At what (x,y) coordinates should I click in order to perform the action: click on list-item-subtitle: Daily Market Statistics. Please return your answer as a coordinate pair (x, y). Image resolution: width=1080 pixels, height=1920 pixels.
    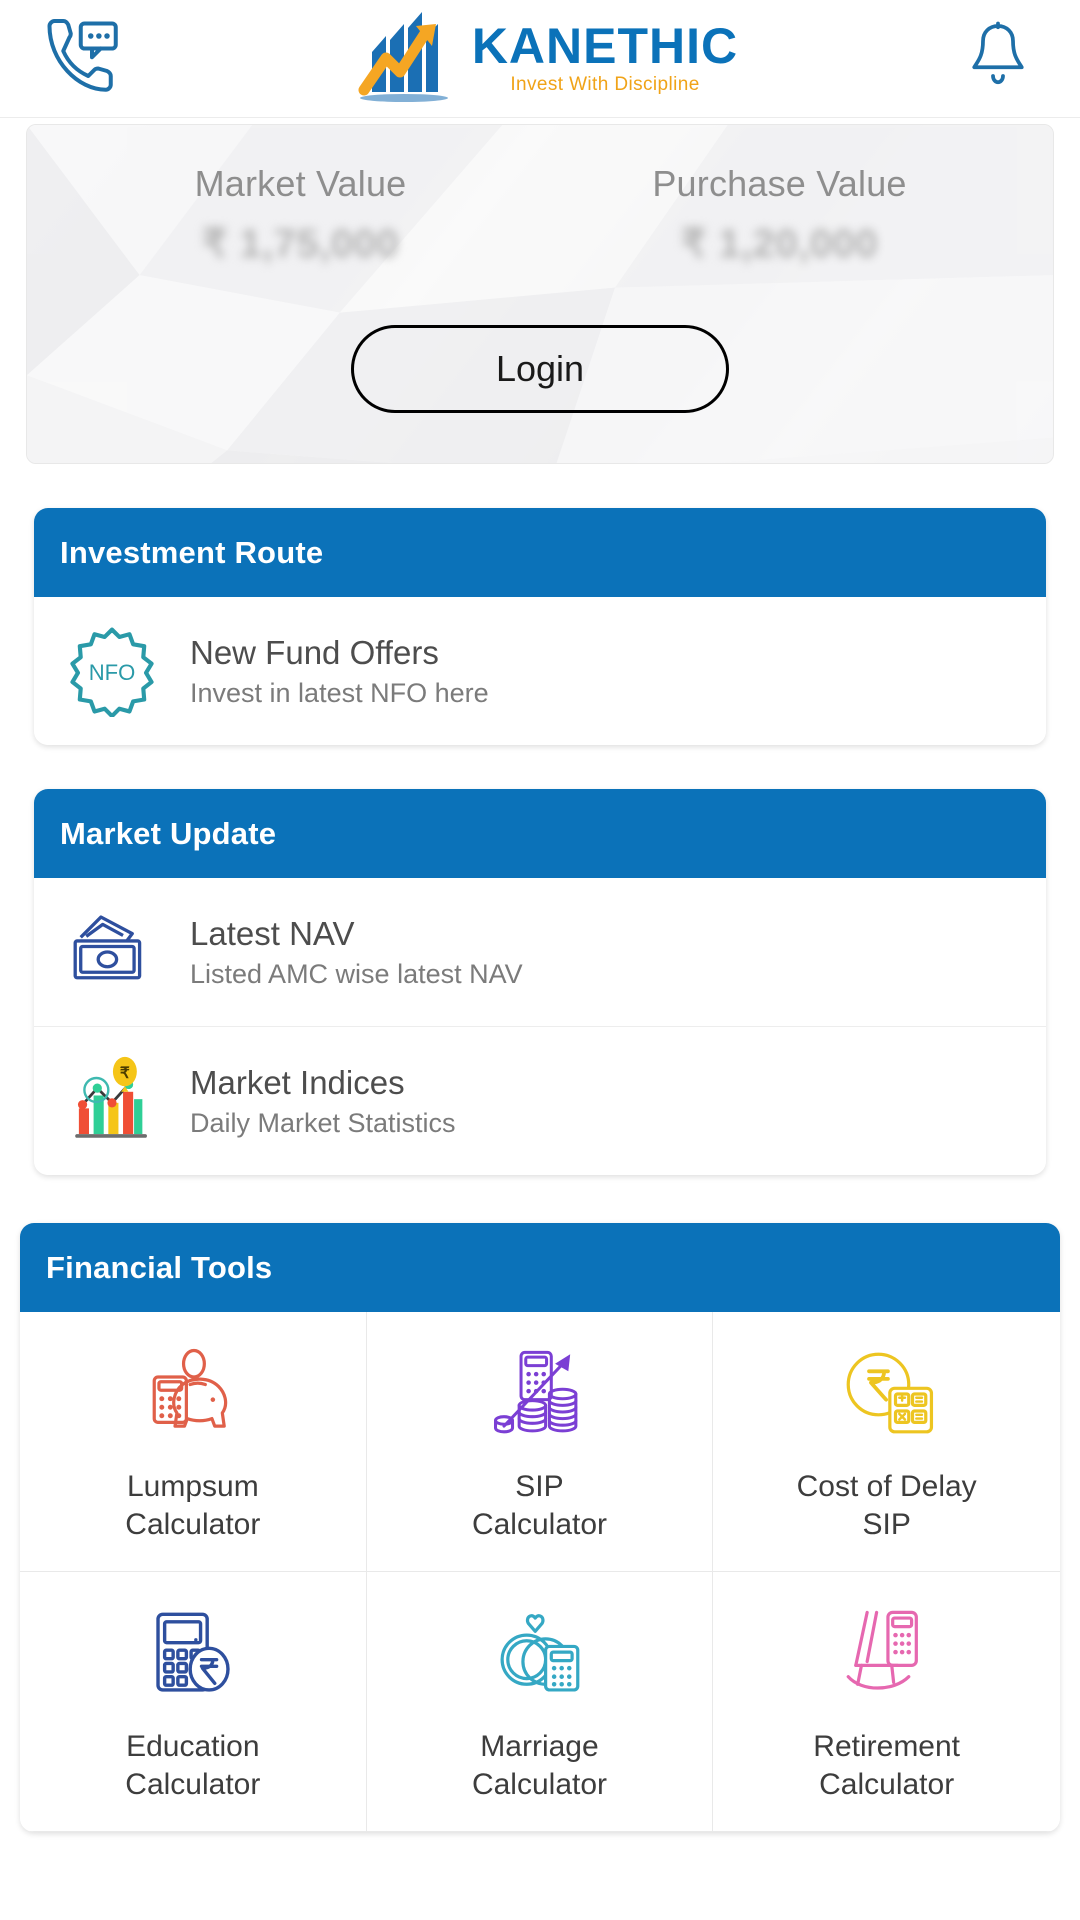
    Looking at the image, I should click on (323, 1122).